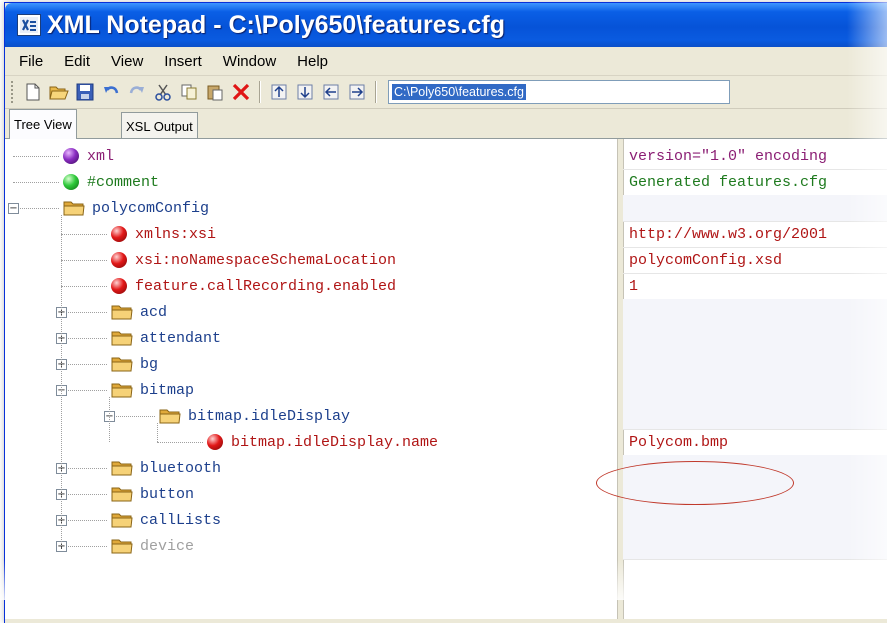 This screenshot has width=887, height=623. What do you see at coordinates (71, 156) in the screenshot?
I see `purple-ball-icon` at bounding box center [71, 156].